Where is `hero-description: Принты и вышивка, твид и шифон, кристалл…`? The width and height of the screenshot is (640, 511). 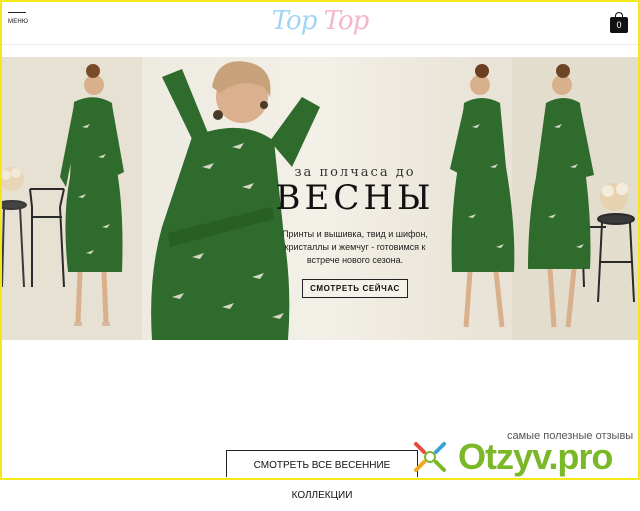
hero-description: Принты и вышивка, твид и шифон, кристалл… is located at coordinates (355, 247).